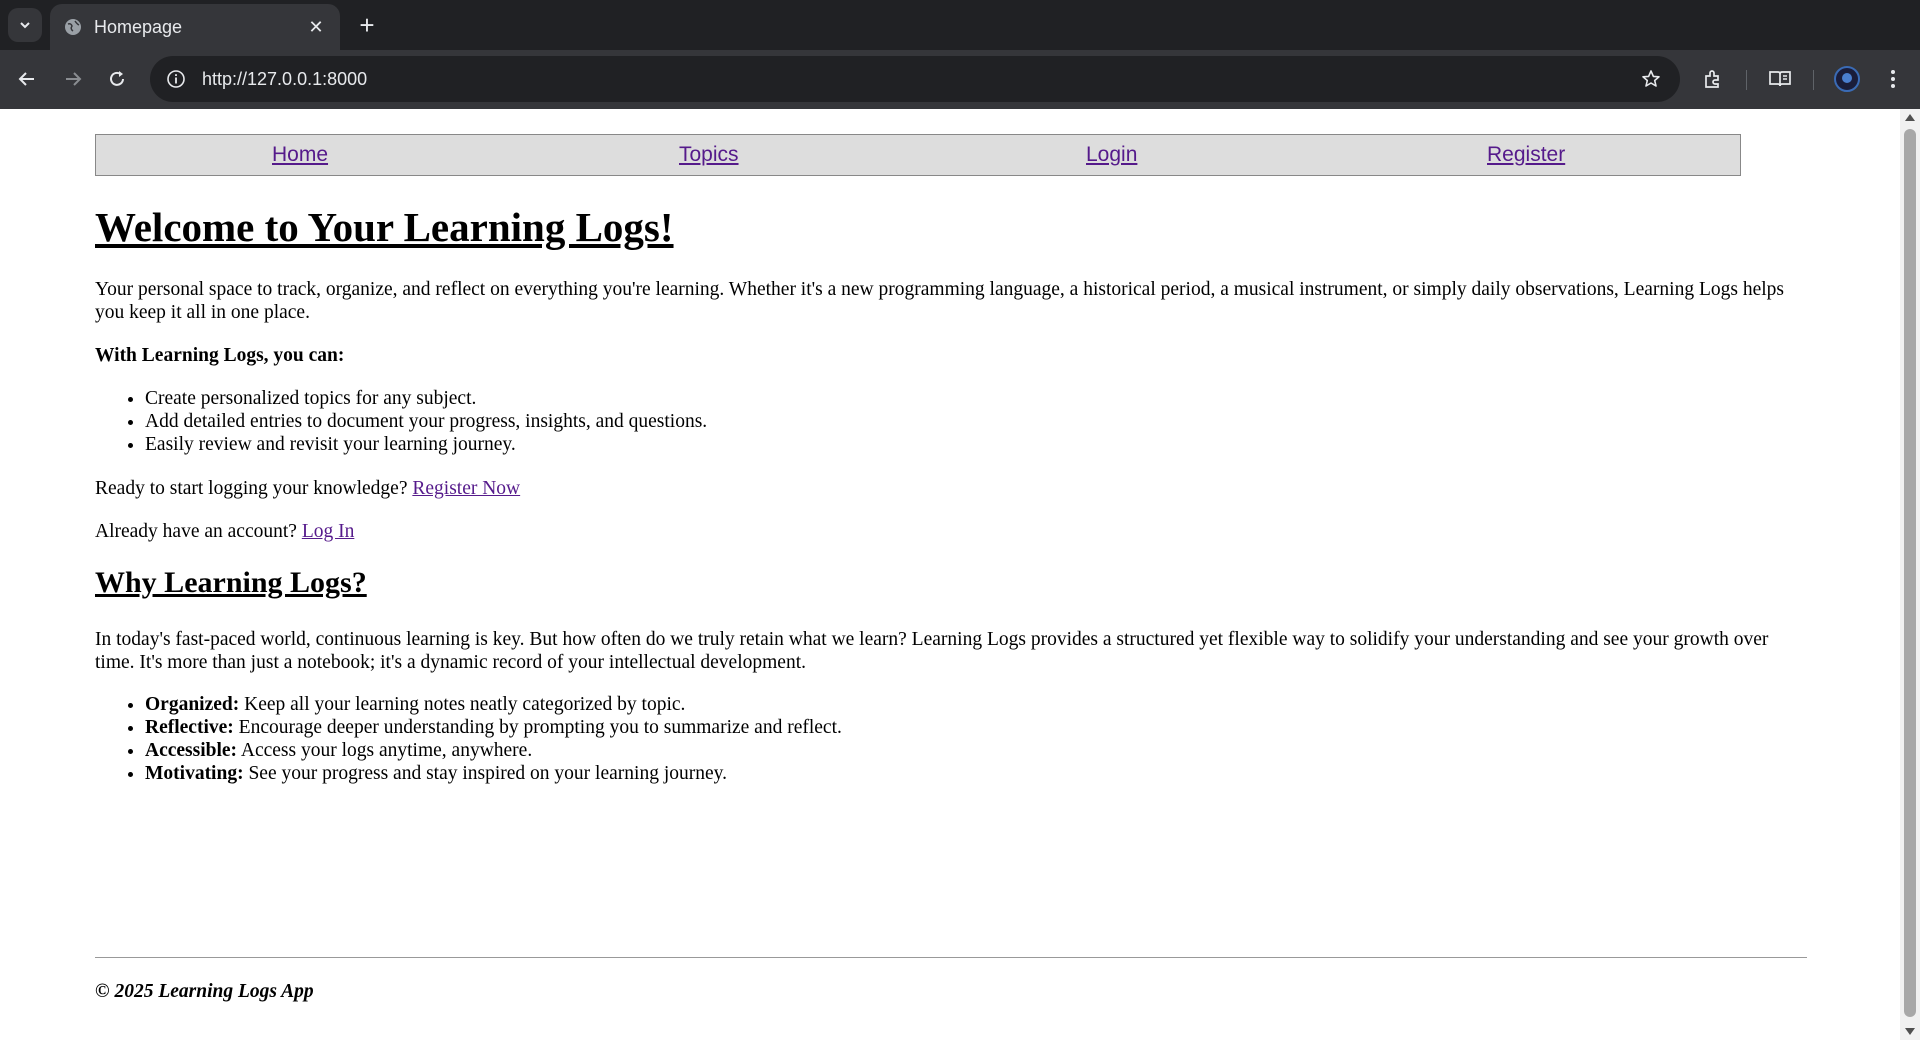 The width and height of the screenshot is (1920, 1040). I want to click on chevron-down-icon, so click(25, 25).